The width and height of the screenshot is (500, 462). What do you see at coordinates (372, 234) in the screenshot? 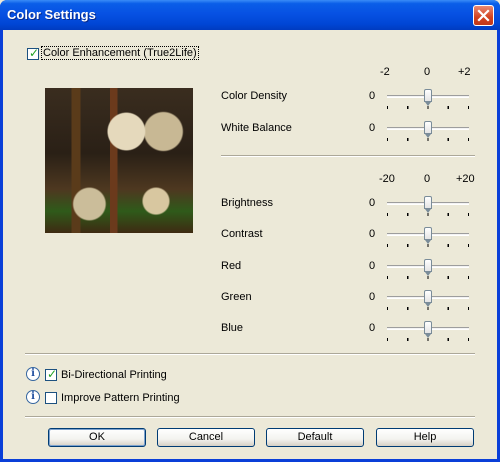
I see `contrast-value: 0` at bounding box center [372, 234].